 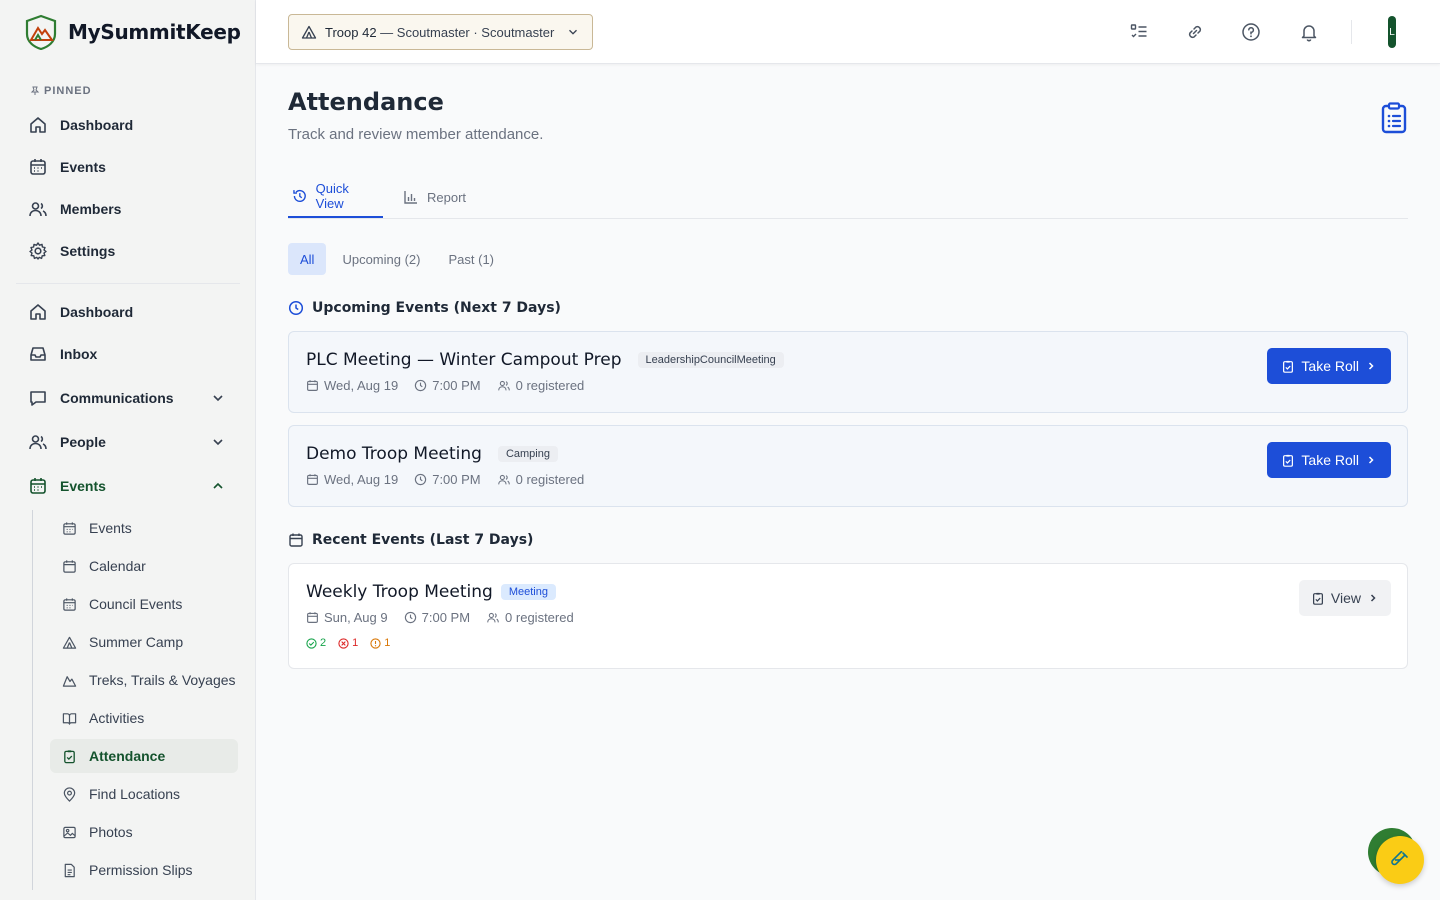 I want to click on help-button, so click(x=1251, y=32).